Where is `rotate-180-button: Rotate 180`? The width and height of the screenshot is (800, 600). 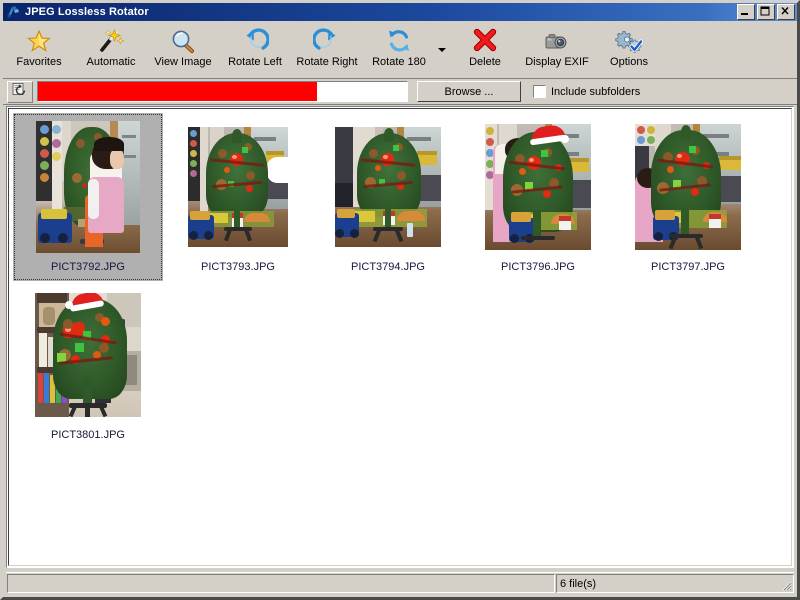 rotate-180-button: Rotate 180 is located at coordinates (399, 48).